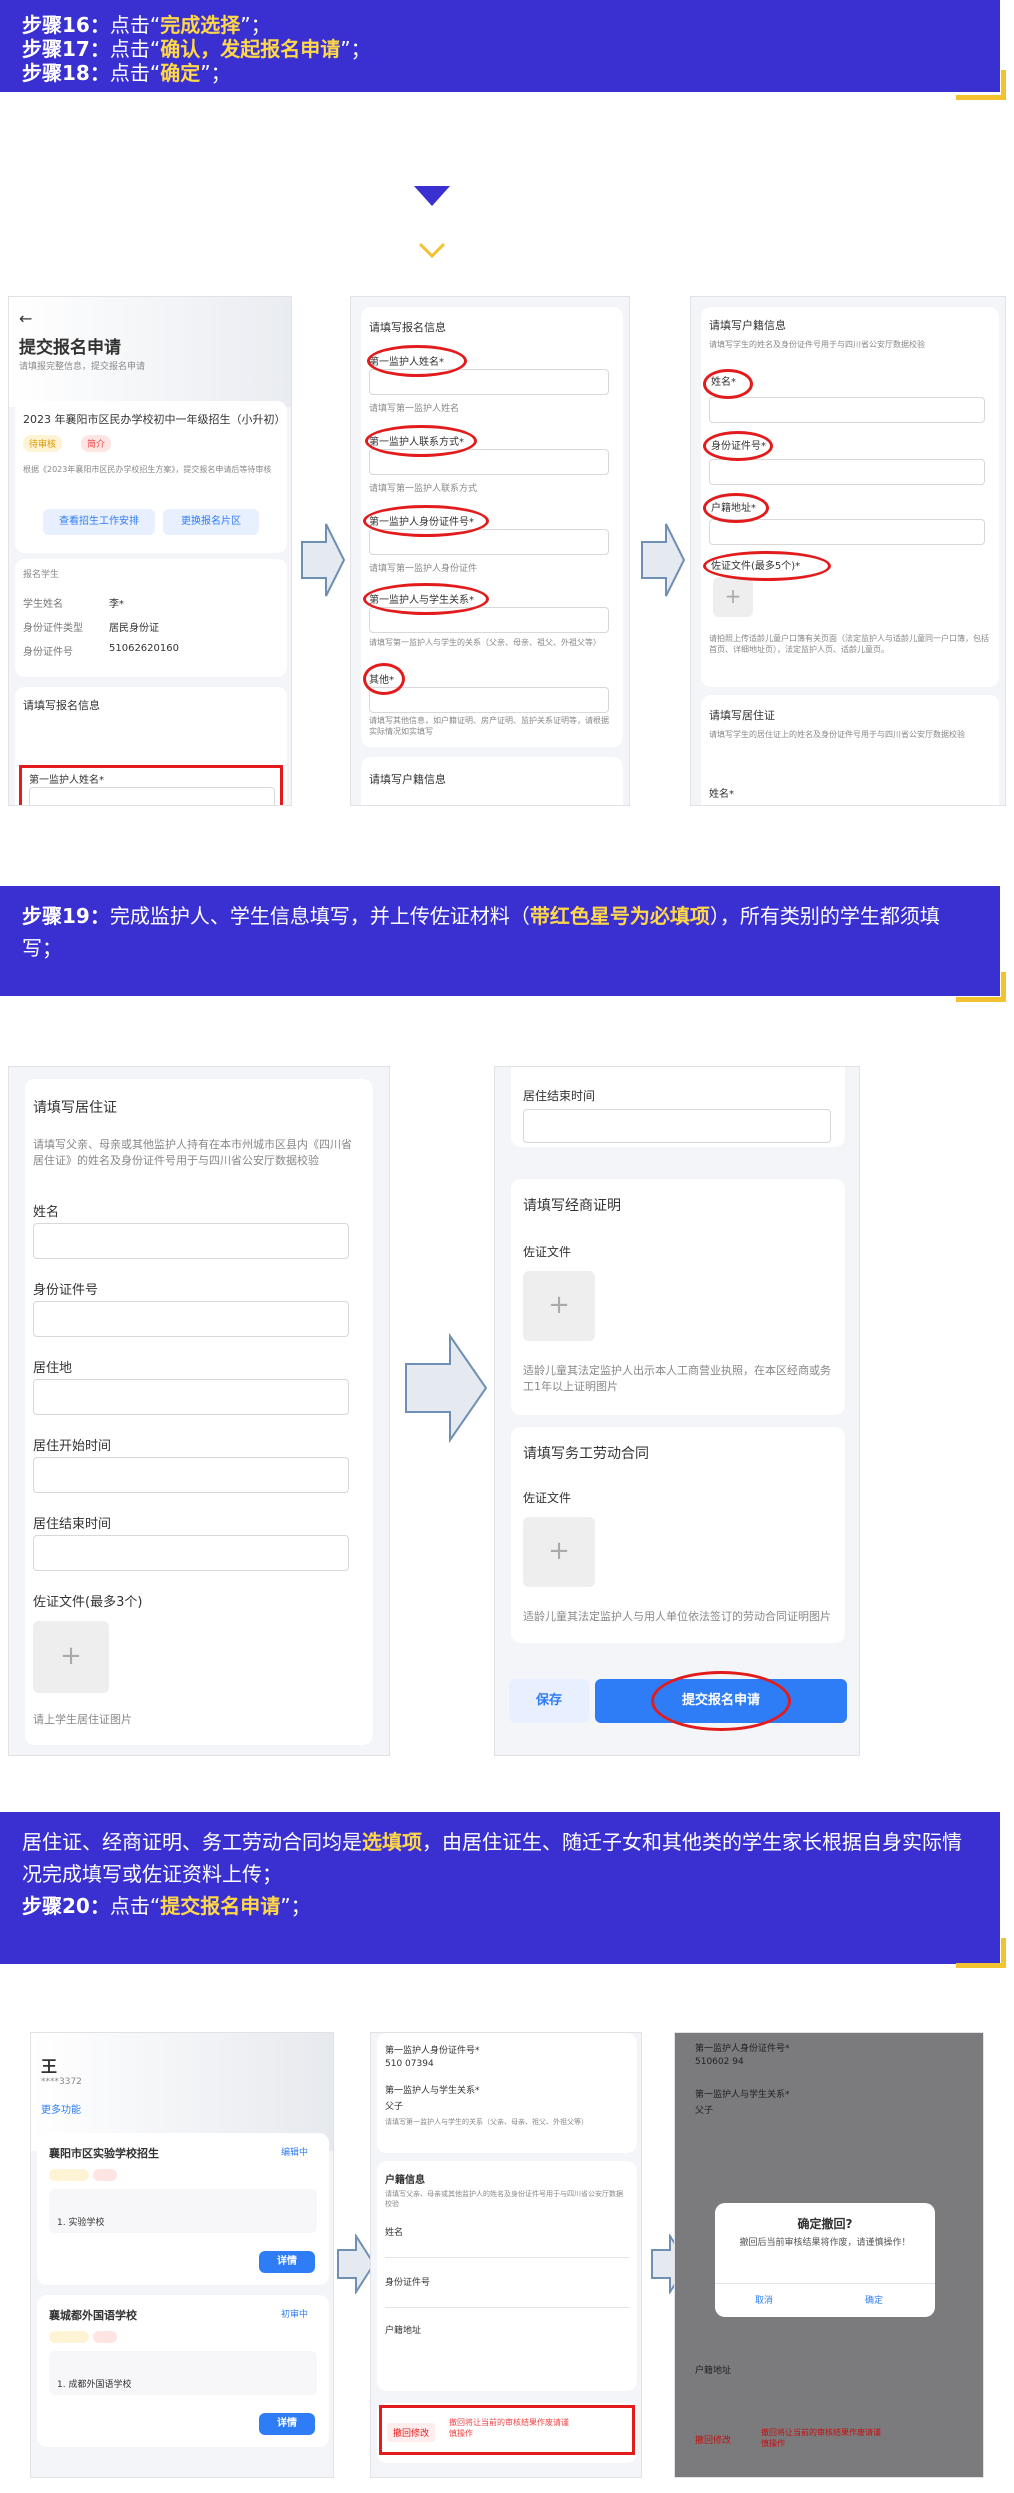 The width and height of the screenshot is (1014, 2493). I want to click on user-phone: ****3372, so click(61, 2082).